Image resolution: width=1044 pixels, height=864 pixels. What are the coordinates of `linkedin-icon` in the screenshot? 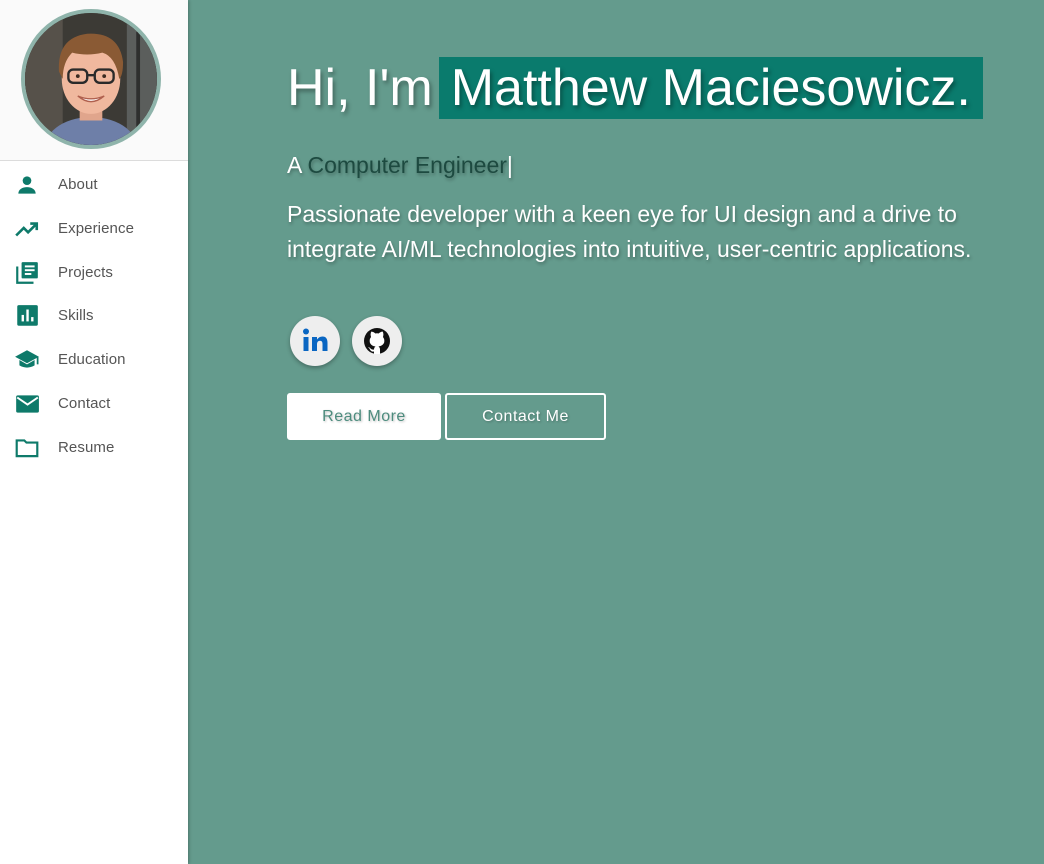 It's located at (315, 339).